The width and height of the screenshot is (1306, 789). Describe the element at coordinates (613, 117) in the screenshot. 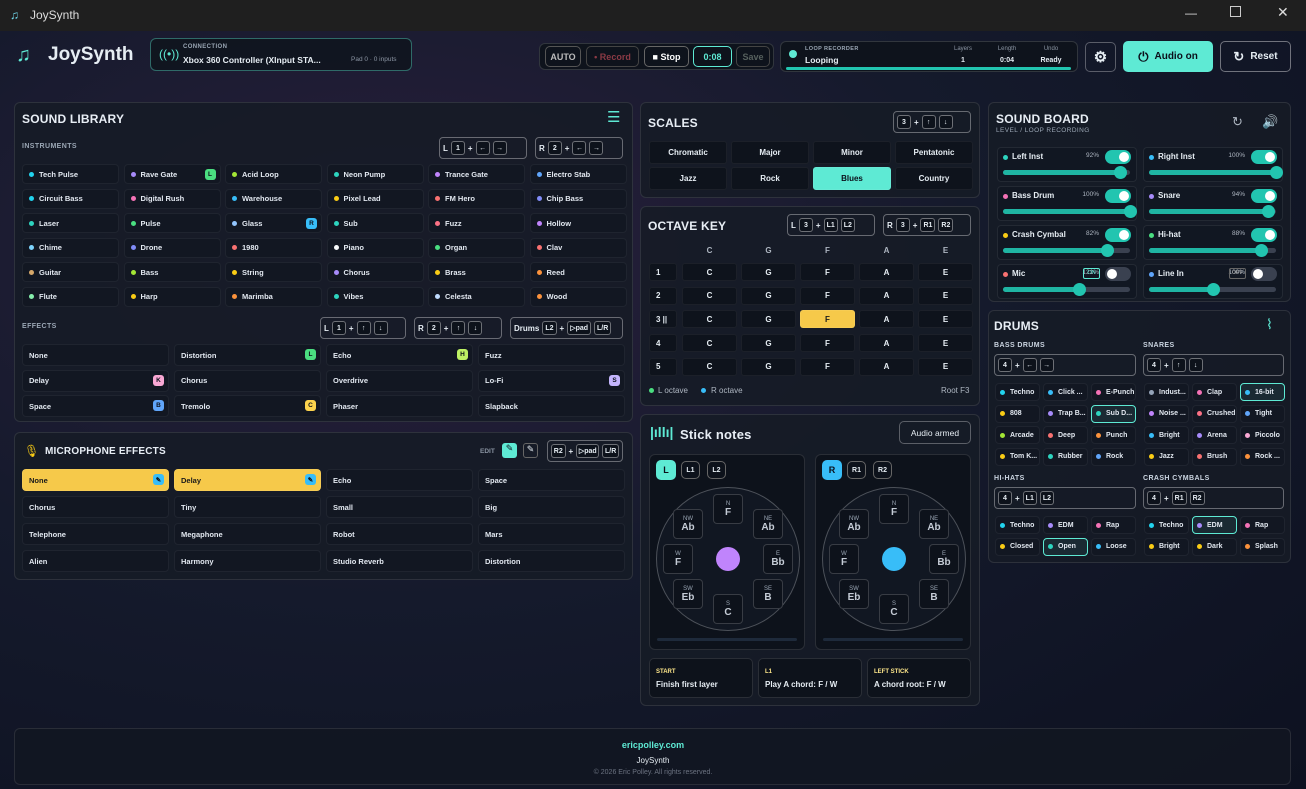

I see `sliders-icon: ☰` at that location.